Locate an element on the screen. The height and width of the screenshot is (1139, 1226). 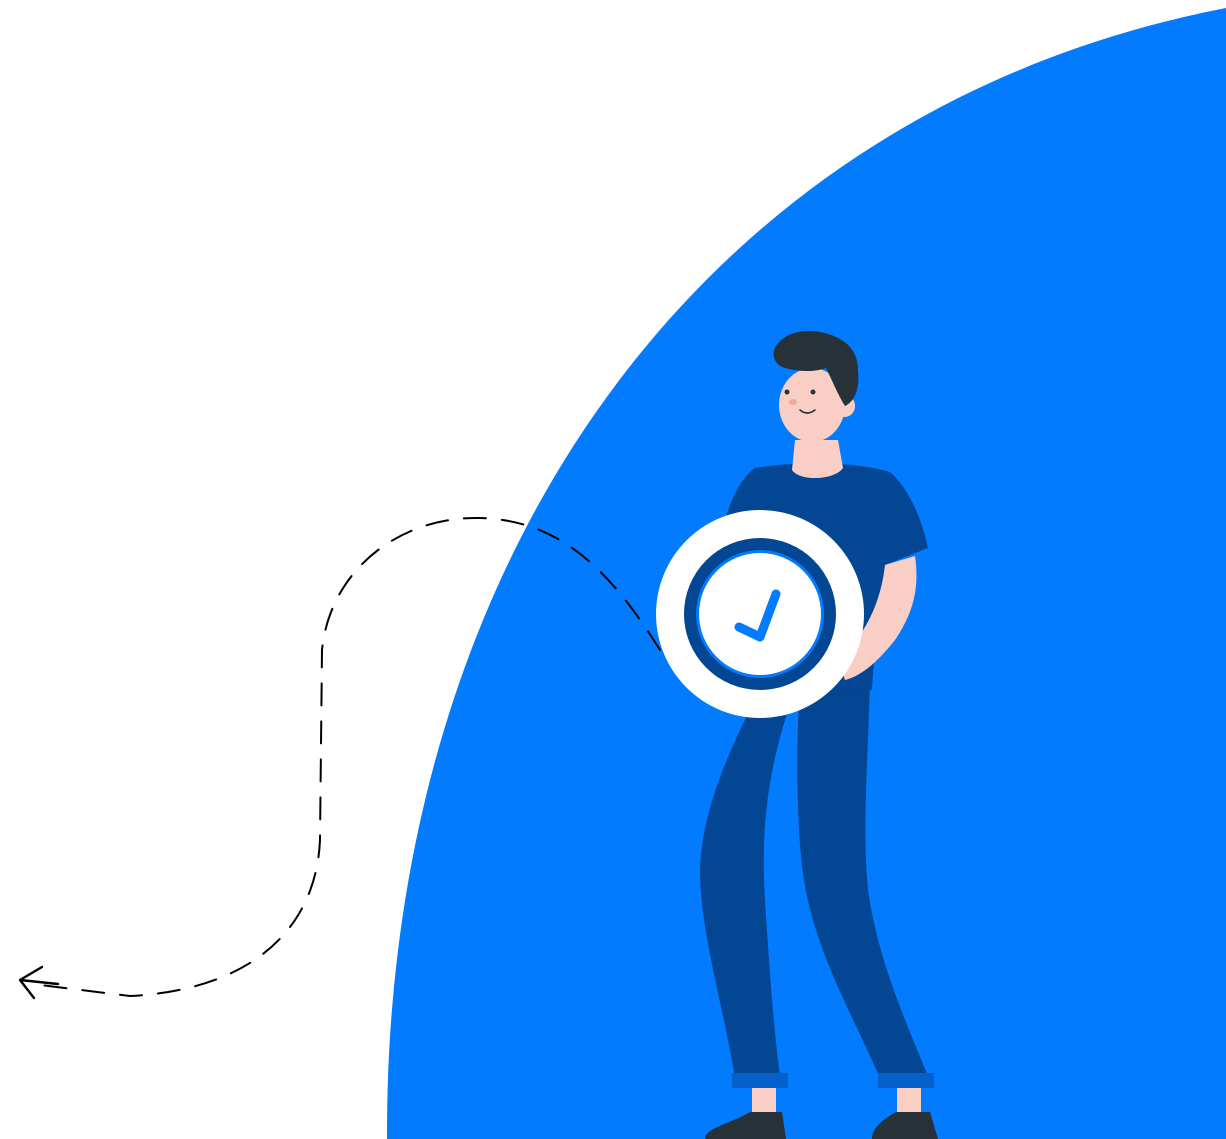
person-ankle-left is located at coordinates (764, 1101).